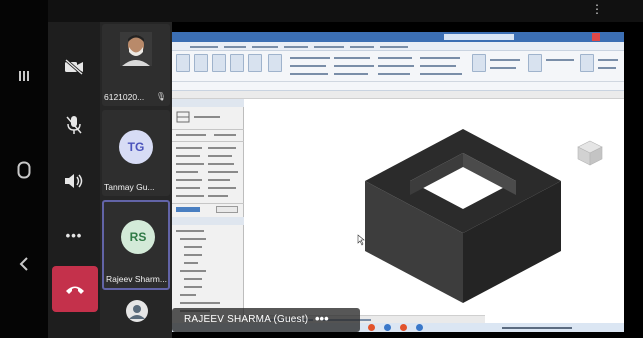 The height and width of the screenshot is (338, 643). What do you see at coordinates (219, 63) in the screenshot?
I see `door-tool-icon` at bounding box center [219, 63].